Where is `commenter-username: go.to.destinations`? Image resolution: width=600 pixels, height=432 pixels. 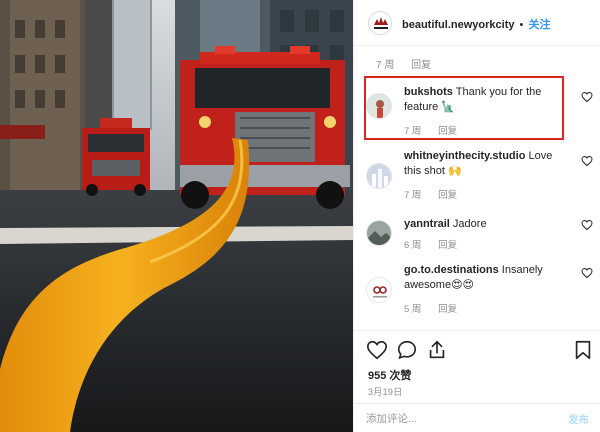 commenter-username: go.to.destinations is located at coordinates (451, 270).